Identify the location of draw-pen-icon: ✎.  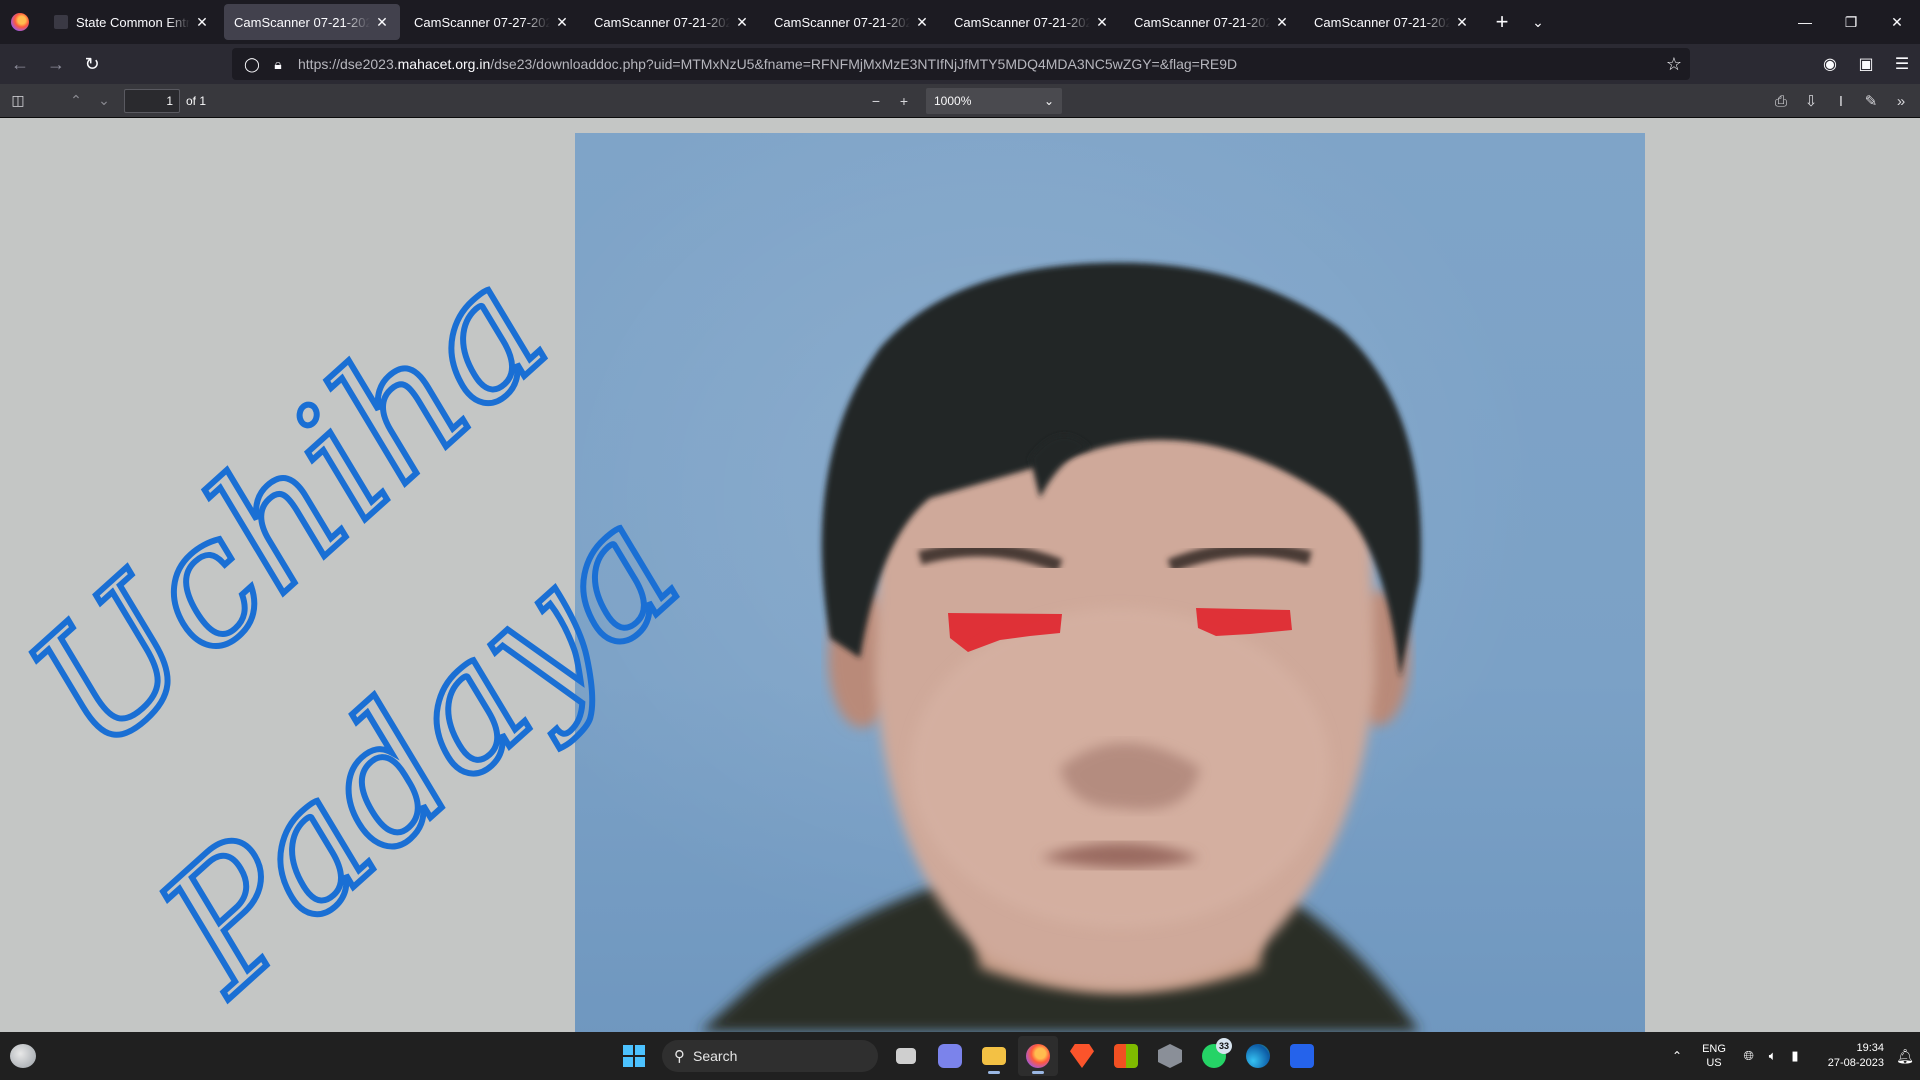
(1871, 101).